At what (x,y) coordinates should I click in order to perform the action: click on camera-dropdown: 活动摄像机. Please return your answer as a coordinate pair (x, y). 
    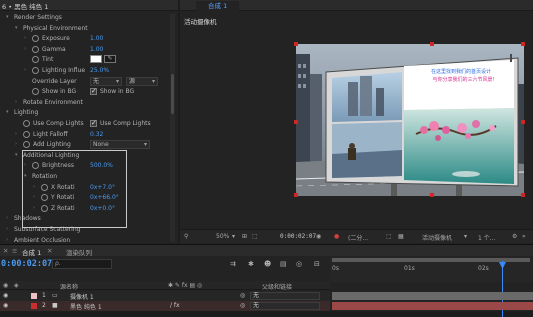
    Looking at the image, I should click on (437, 237).